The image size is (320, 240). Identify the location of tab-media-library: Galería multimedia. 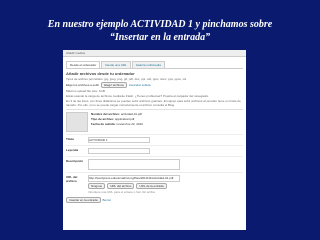
(148, 64).